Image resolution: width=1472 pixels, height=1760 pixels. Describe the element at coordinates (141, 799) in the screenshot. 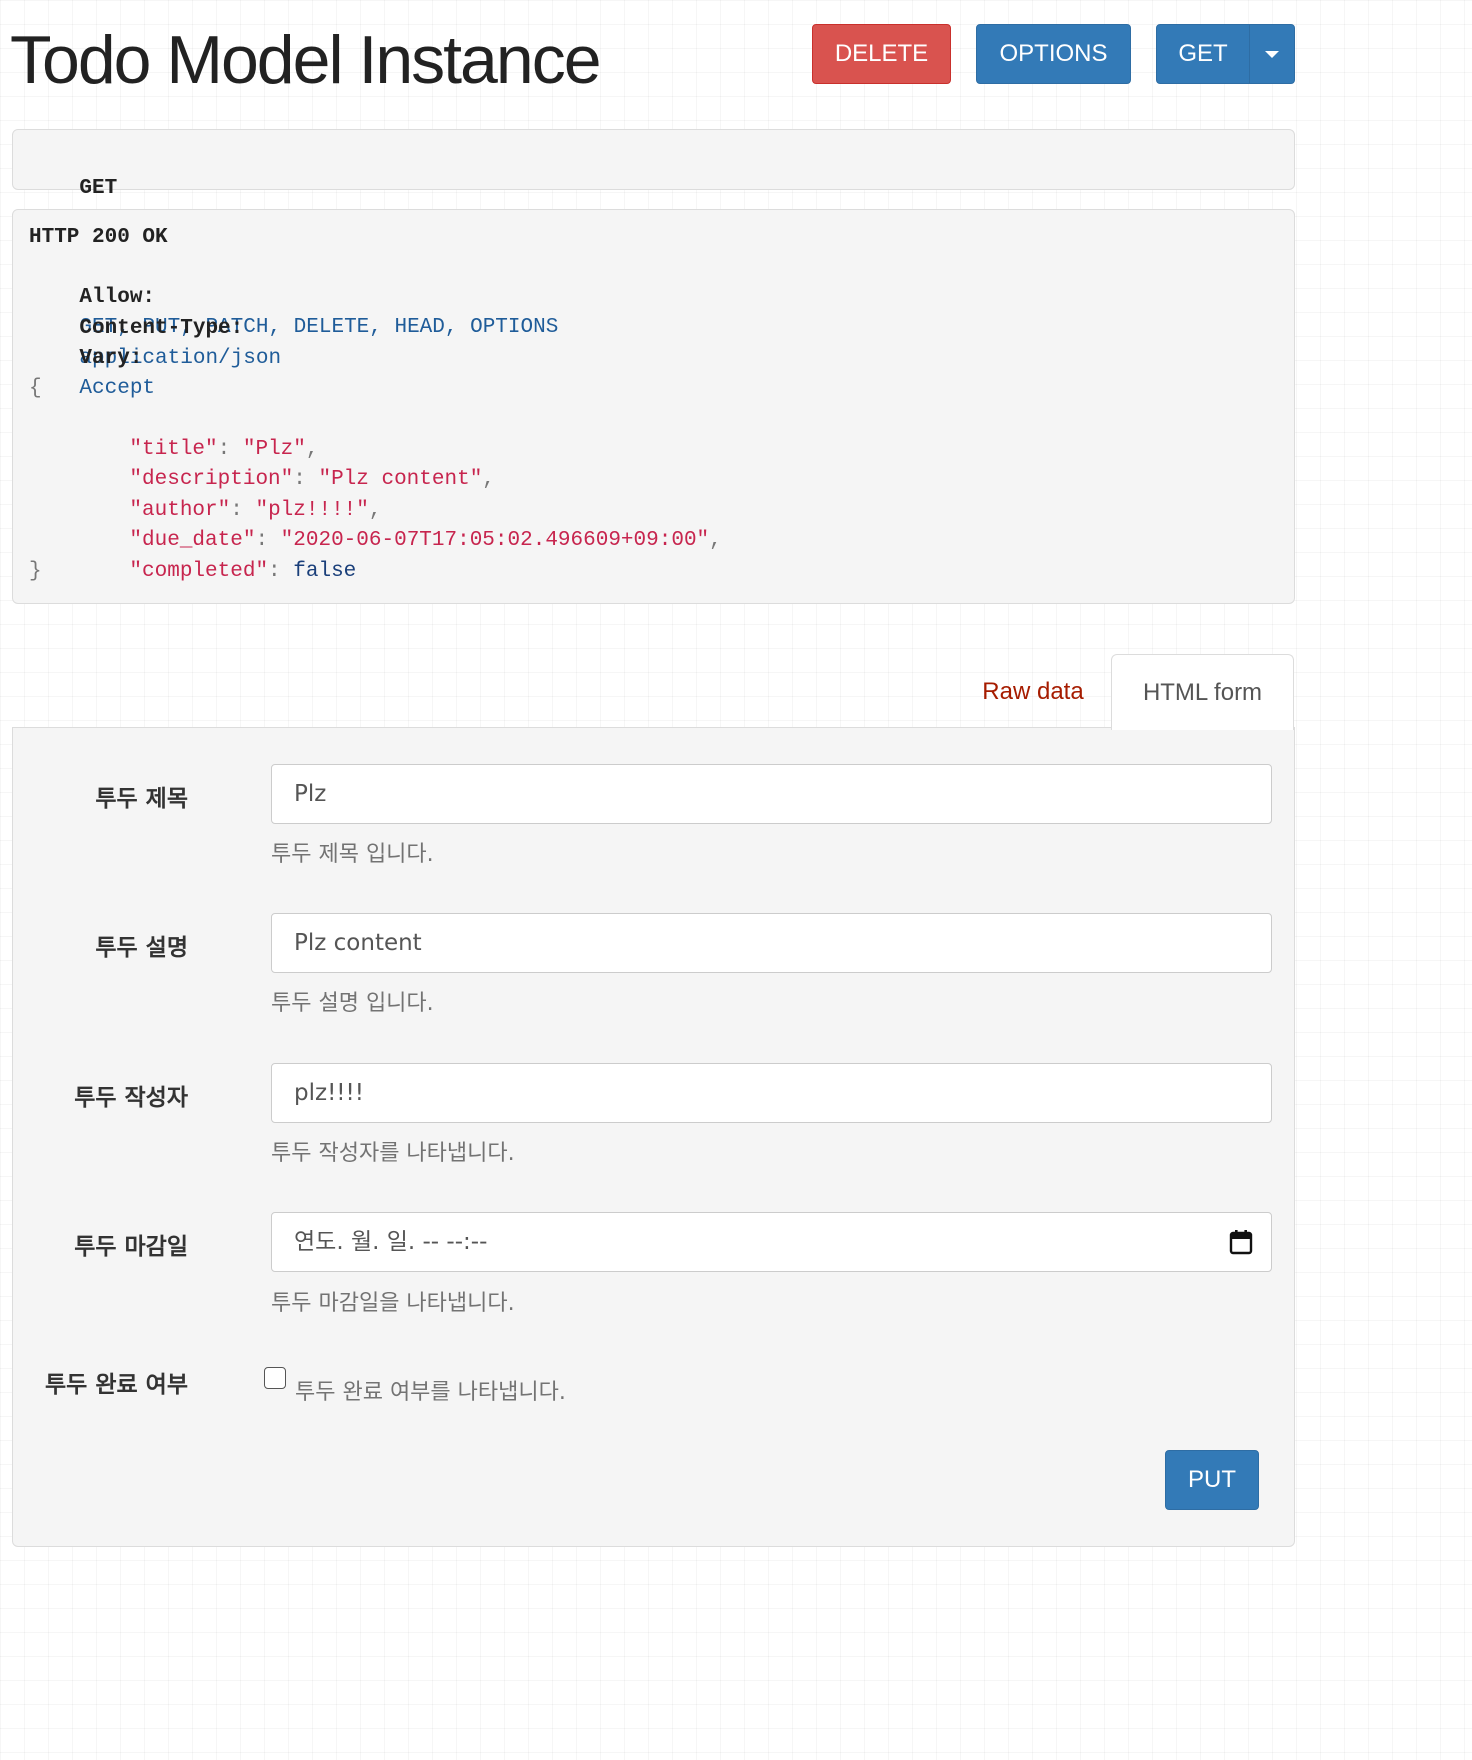

I see `title-label: 투두 제목` at that location.